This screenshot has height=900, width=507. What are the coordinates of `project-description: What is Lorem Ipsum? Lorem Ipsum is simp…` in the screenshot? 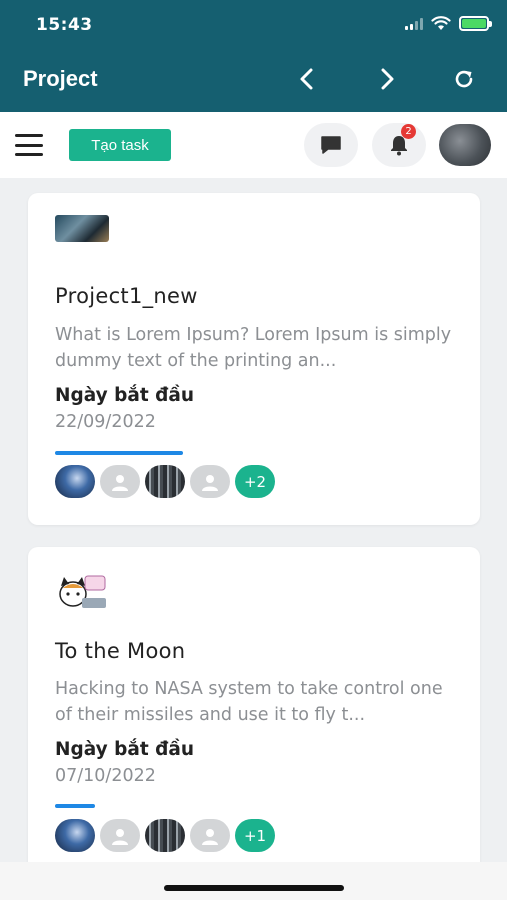 It's located at (253, 348).